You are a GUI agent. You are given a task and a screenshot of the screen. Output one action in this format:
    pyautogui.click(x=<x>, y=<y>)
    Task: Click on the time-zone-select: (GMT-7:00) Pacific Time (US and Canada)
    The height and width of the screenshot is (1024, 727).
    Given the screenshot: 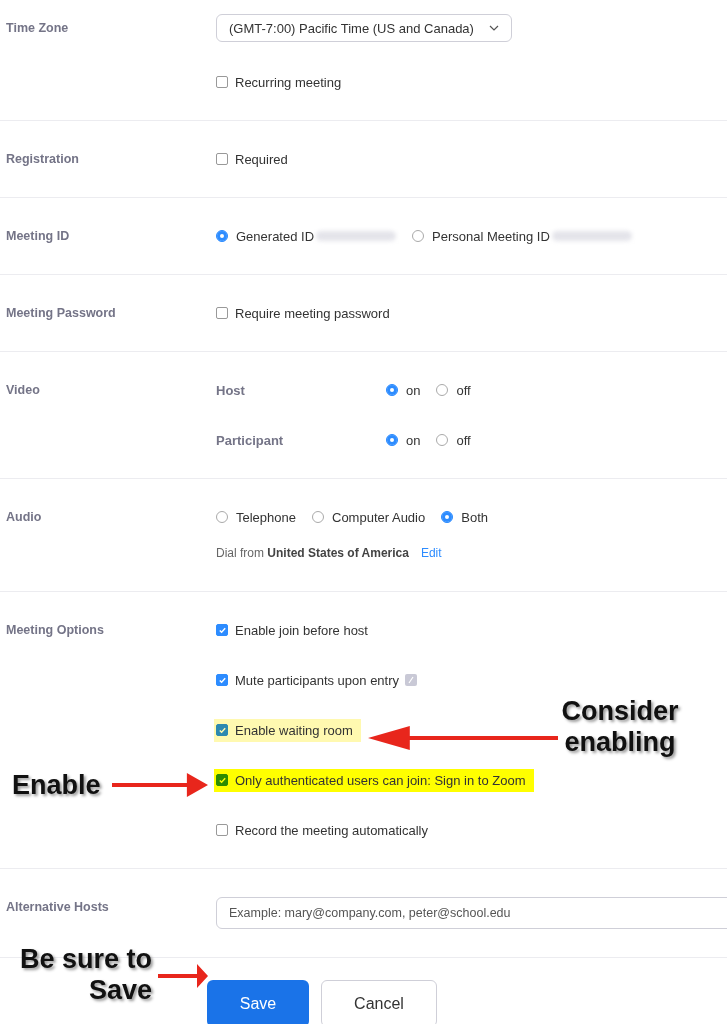 What is the action you would take?
    pyautogui.click(x=364, y=28)
    